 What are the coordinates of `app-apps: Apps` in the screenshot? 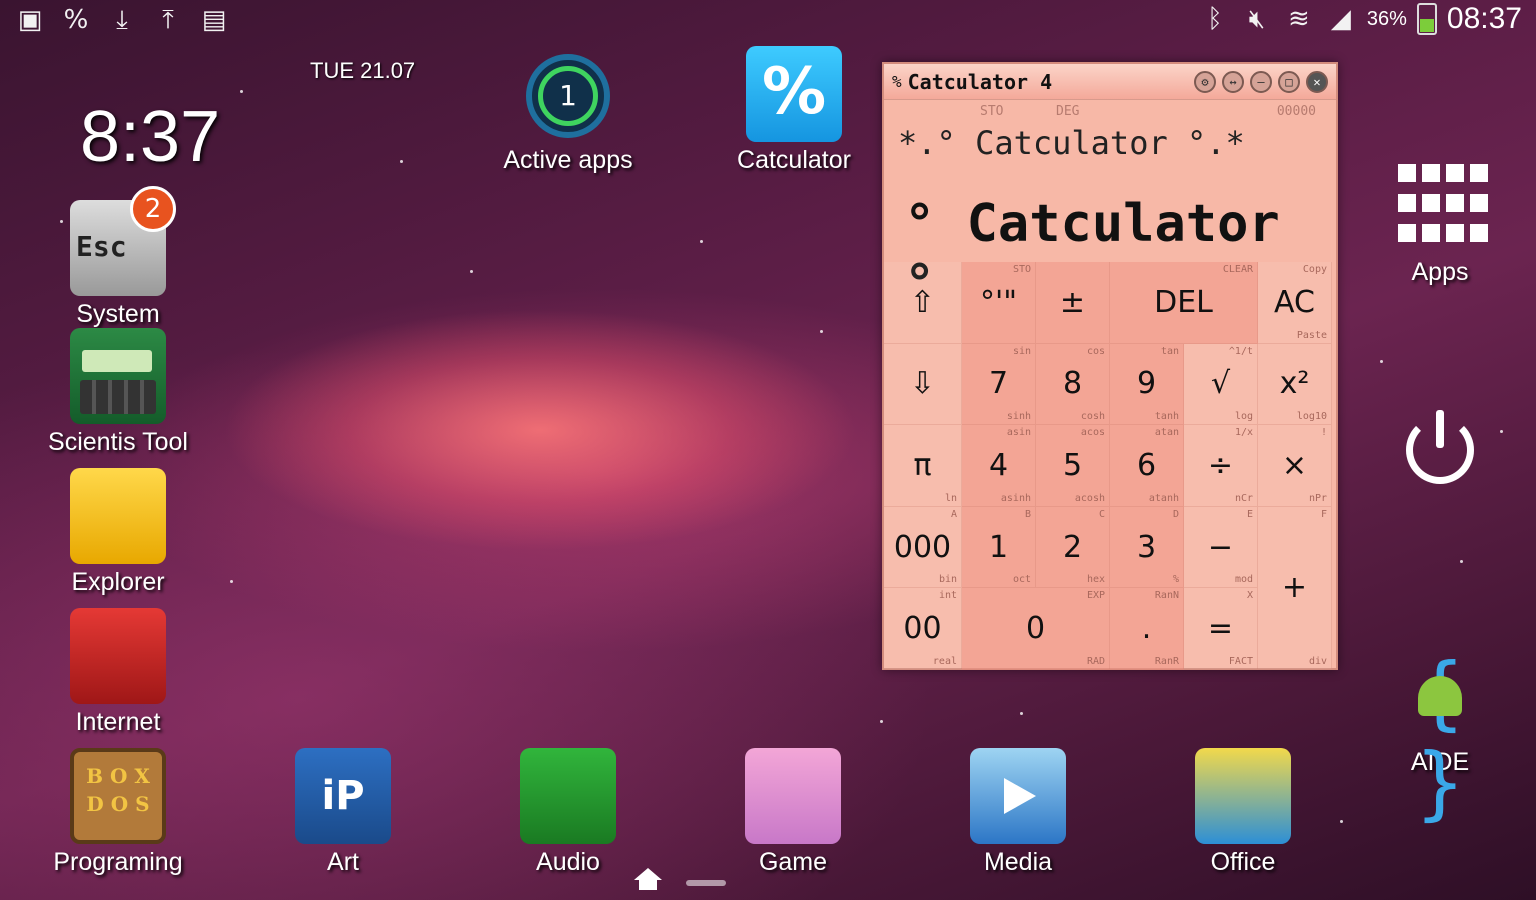 It's located at (1440, 222).